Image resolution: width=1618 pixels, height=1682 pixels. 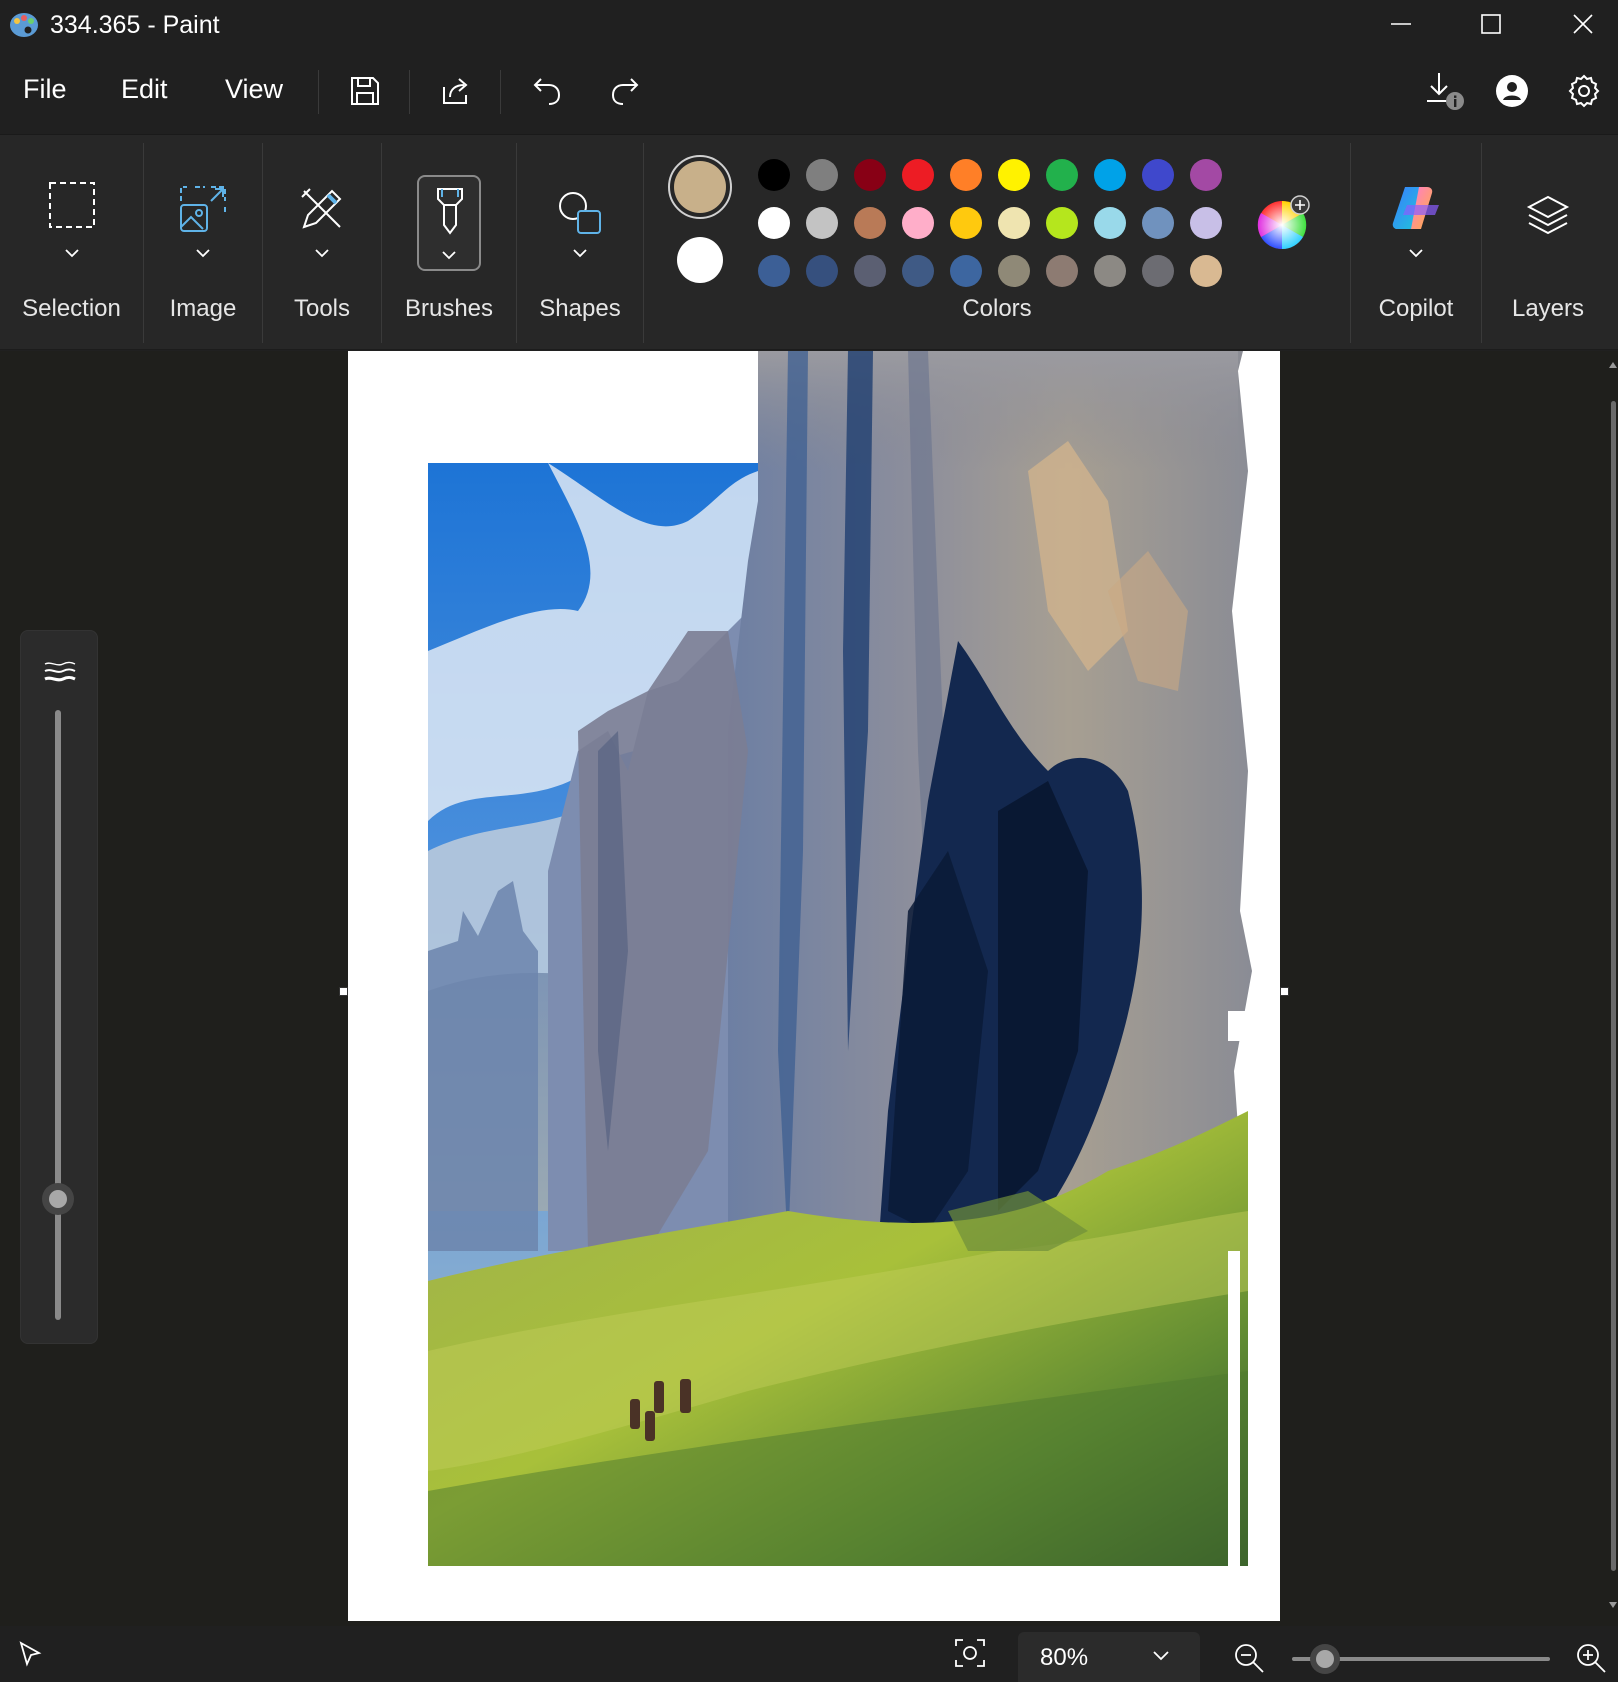 I want to click on gear-icon, so click(x=1584, y=91).